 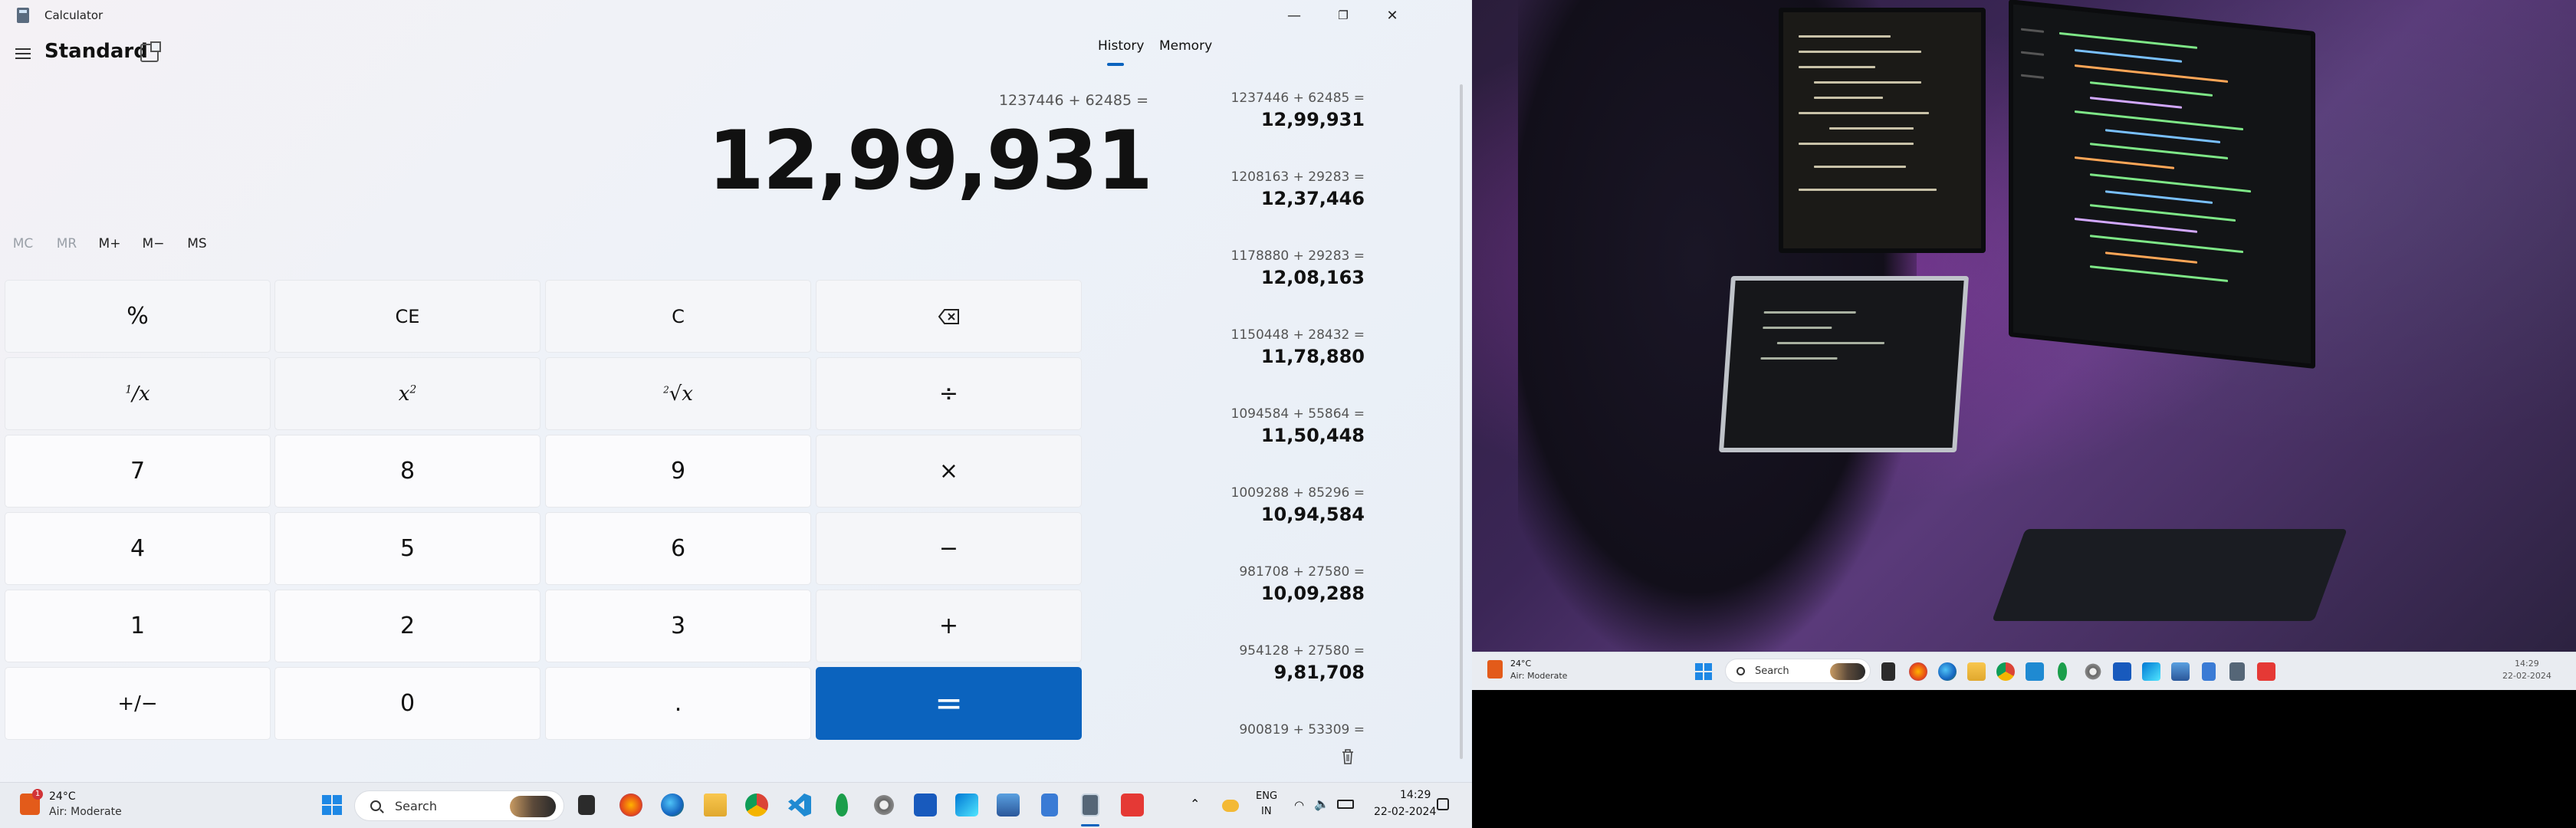 I want to click on digit-7-button: 7, so click(x=138, y=472).